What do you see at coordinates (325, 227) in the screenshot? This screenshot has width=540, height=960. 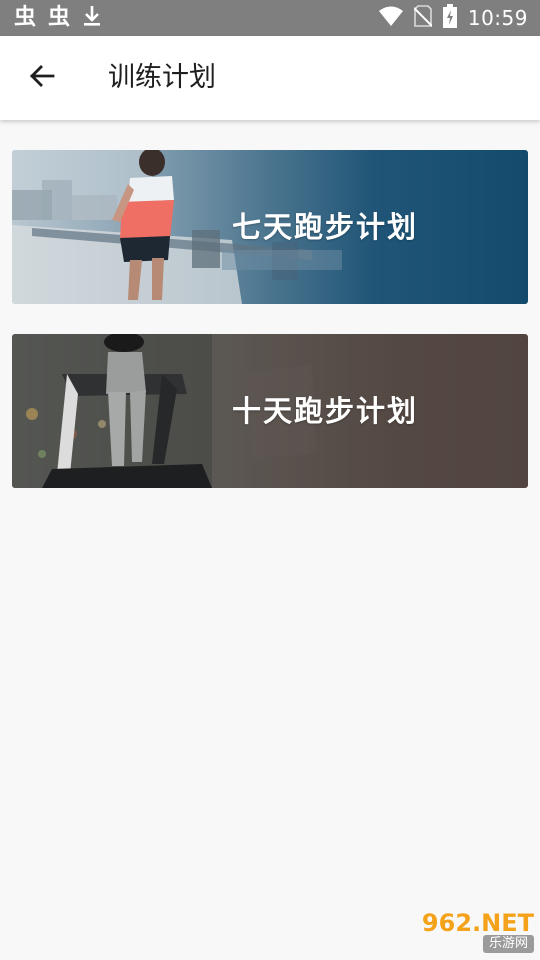 I see `plan-card-label: 七天跑步计划` at bounding box center [325, 227].